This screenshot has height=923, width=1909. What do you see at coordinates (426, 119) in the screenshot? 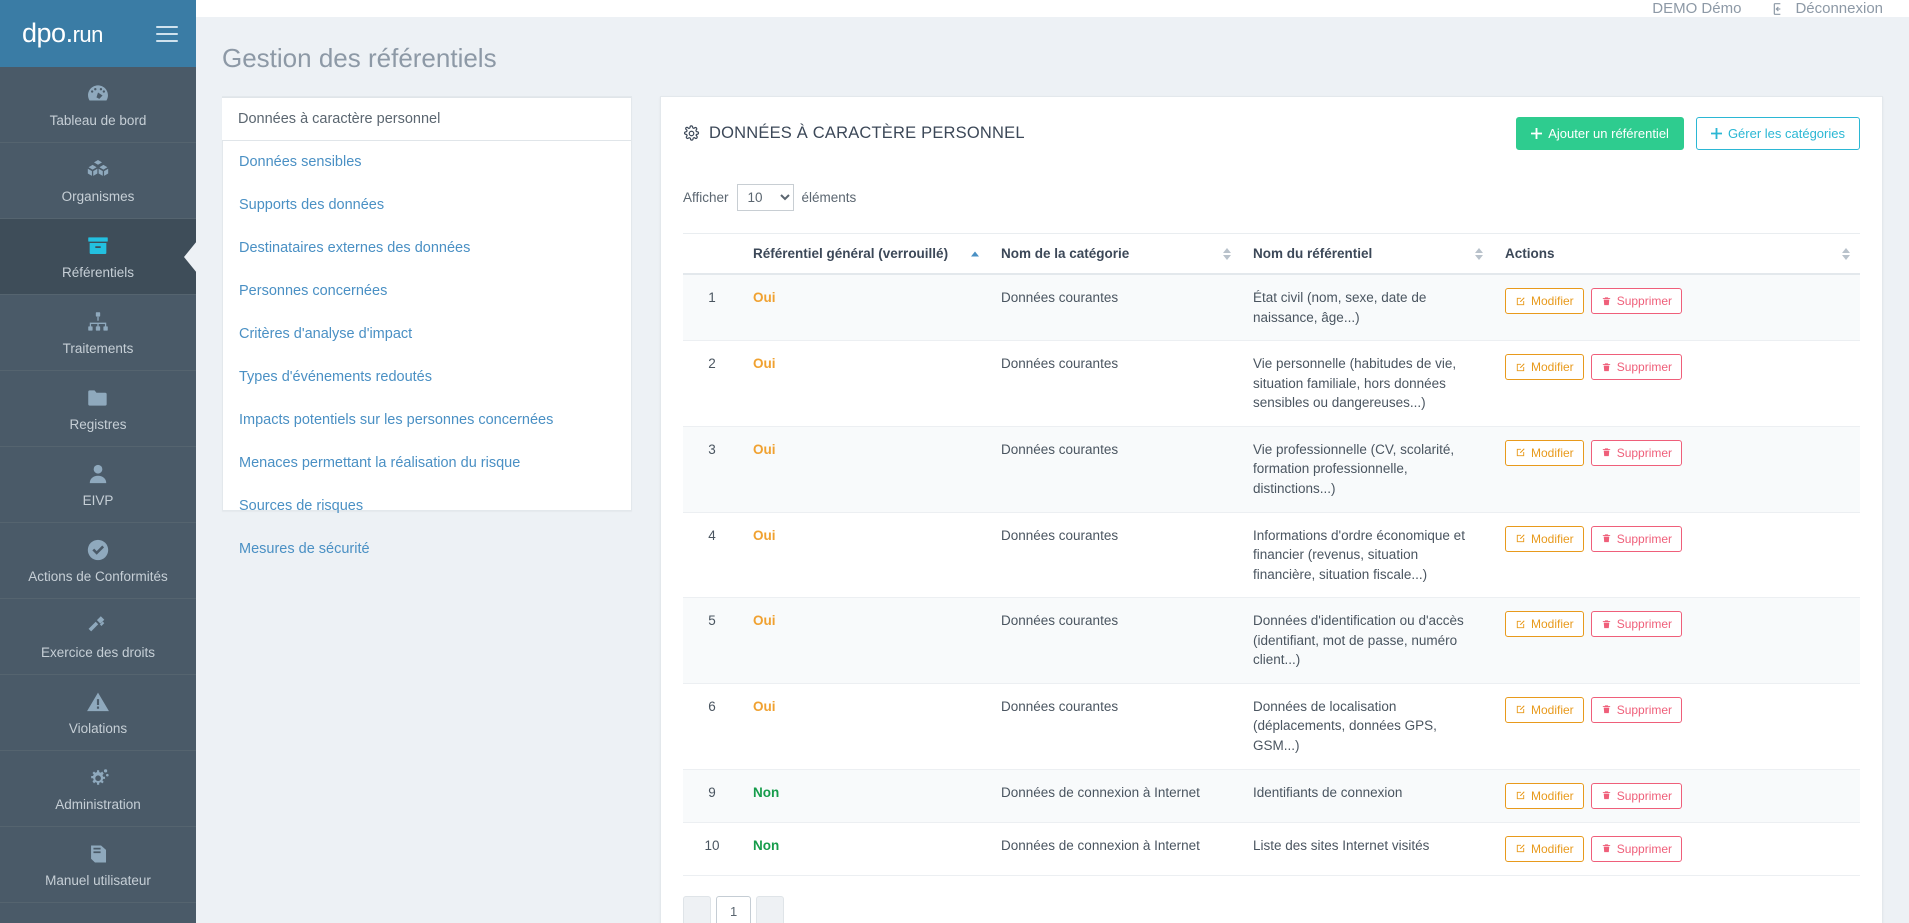
I see `list-item-donnees-a-caractere-personnel: Données à caractère personnel` at bounding box center [426, 119].